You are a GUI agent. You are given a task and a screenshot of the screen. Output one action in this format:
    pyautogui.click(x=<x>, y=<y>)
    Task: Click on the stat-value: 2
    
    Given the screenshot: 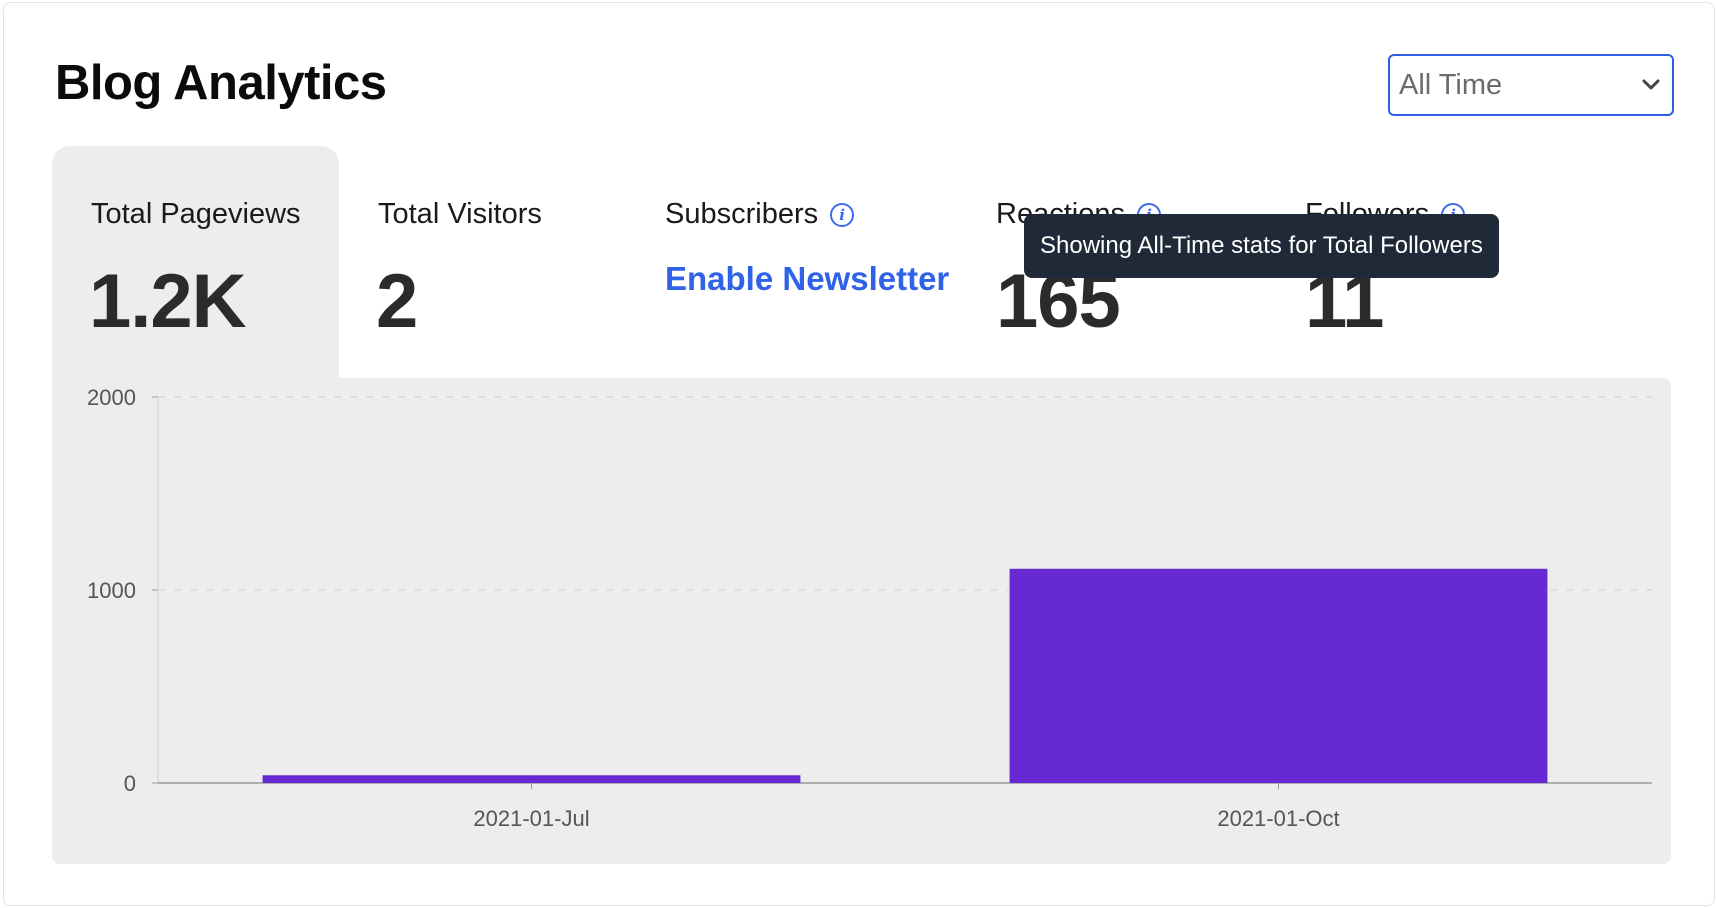 What is the action you would take?
    pyautogui.click(x=397, y=301)
    